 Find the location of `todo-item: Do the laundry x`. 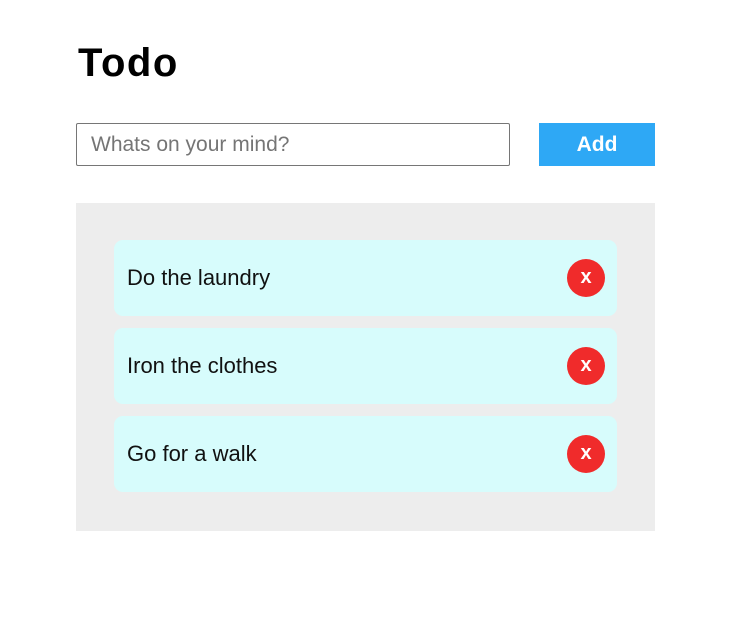

todo-item: Do the laundry x is located at coordinates (365, 278).